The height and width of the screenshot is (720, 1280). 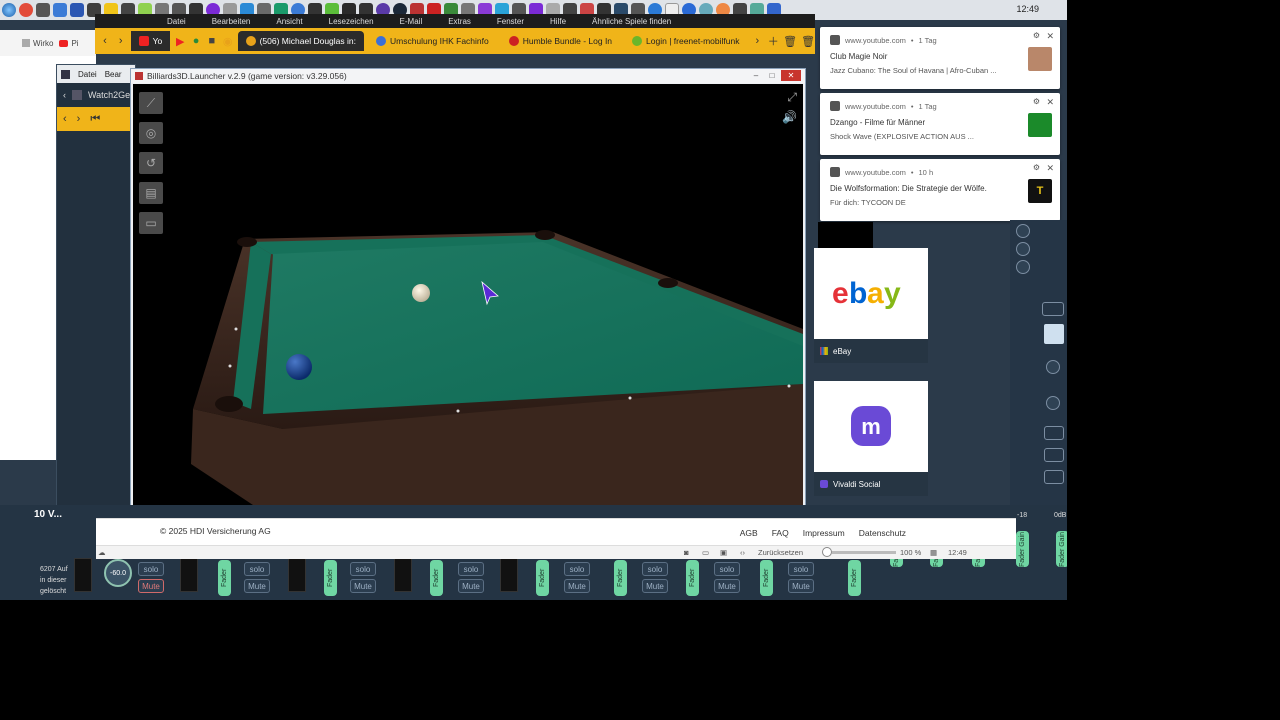 What do you see at coordinates (196, 41) in the screenshot?
I see `app-icon: ●` at bounding box center [196, 41].